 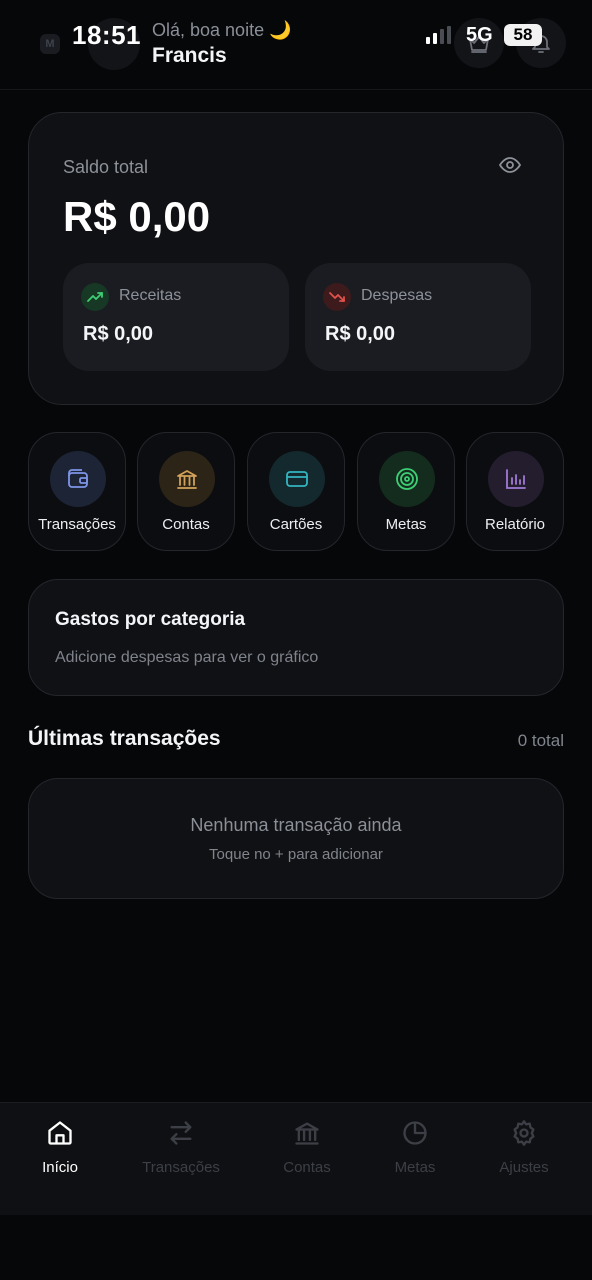 I want to click on empty-state-title: Nenhuma transação ainda, so click(x=296, y=825).